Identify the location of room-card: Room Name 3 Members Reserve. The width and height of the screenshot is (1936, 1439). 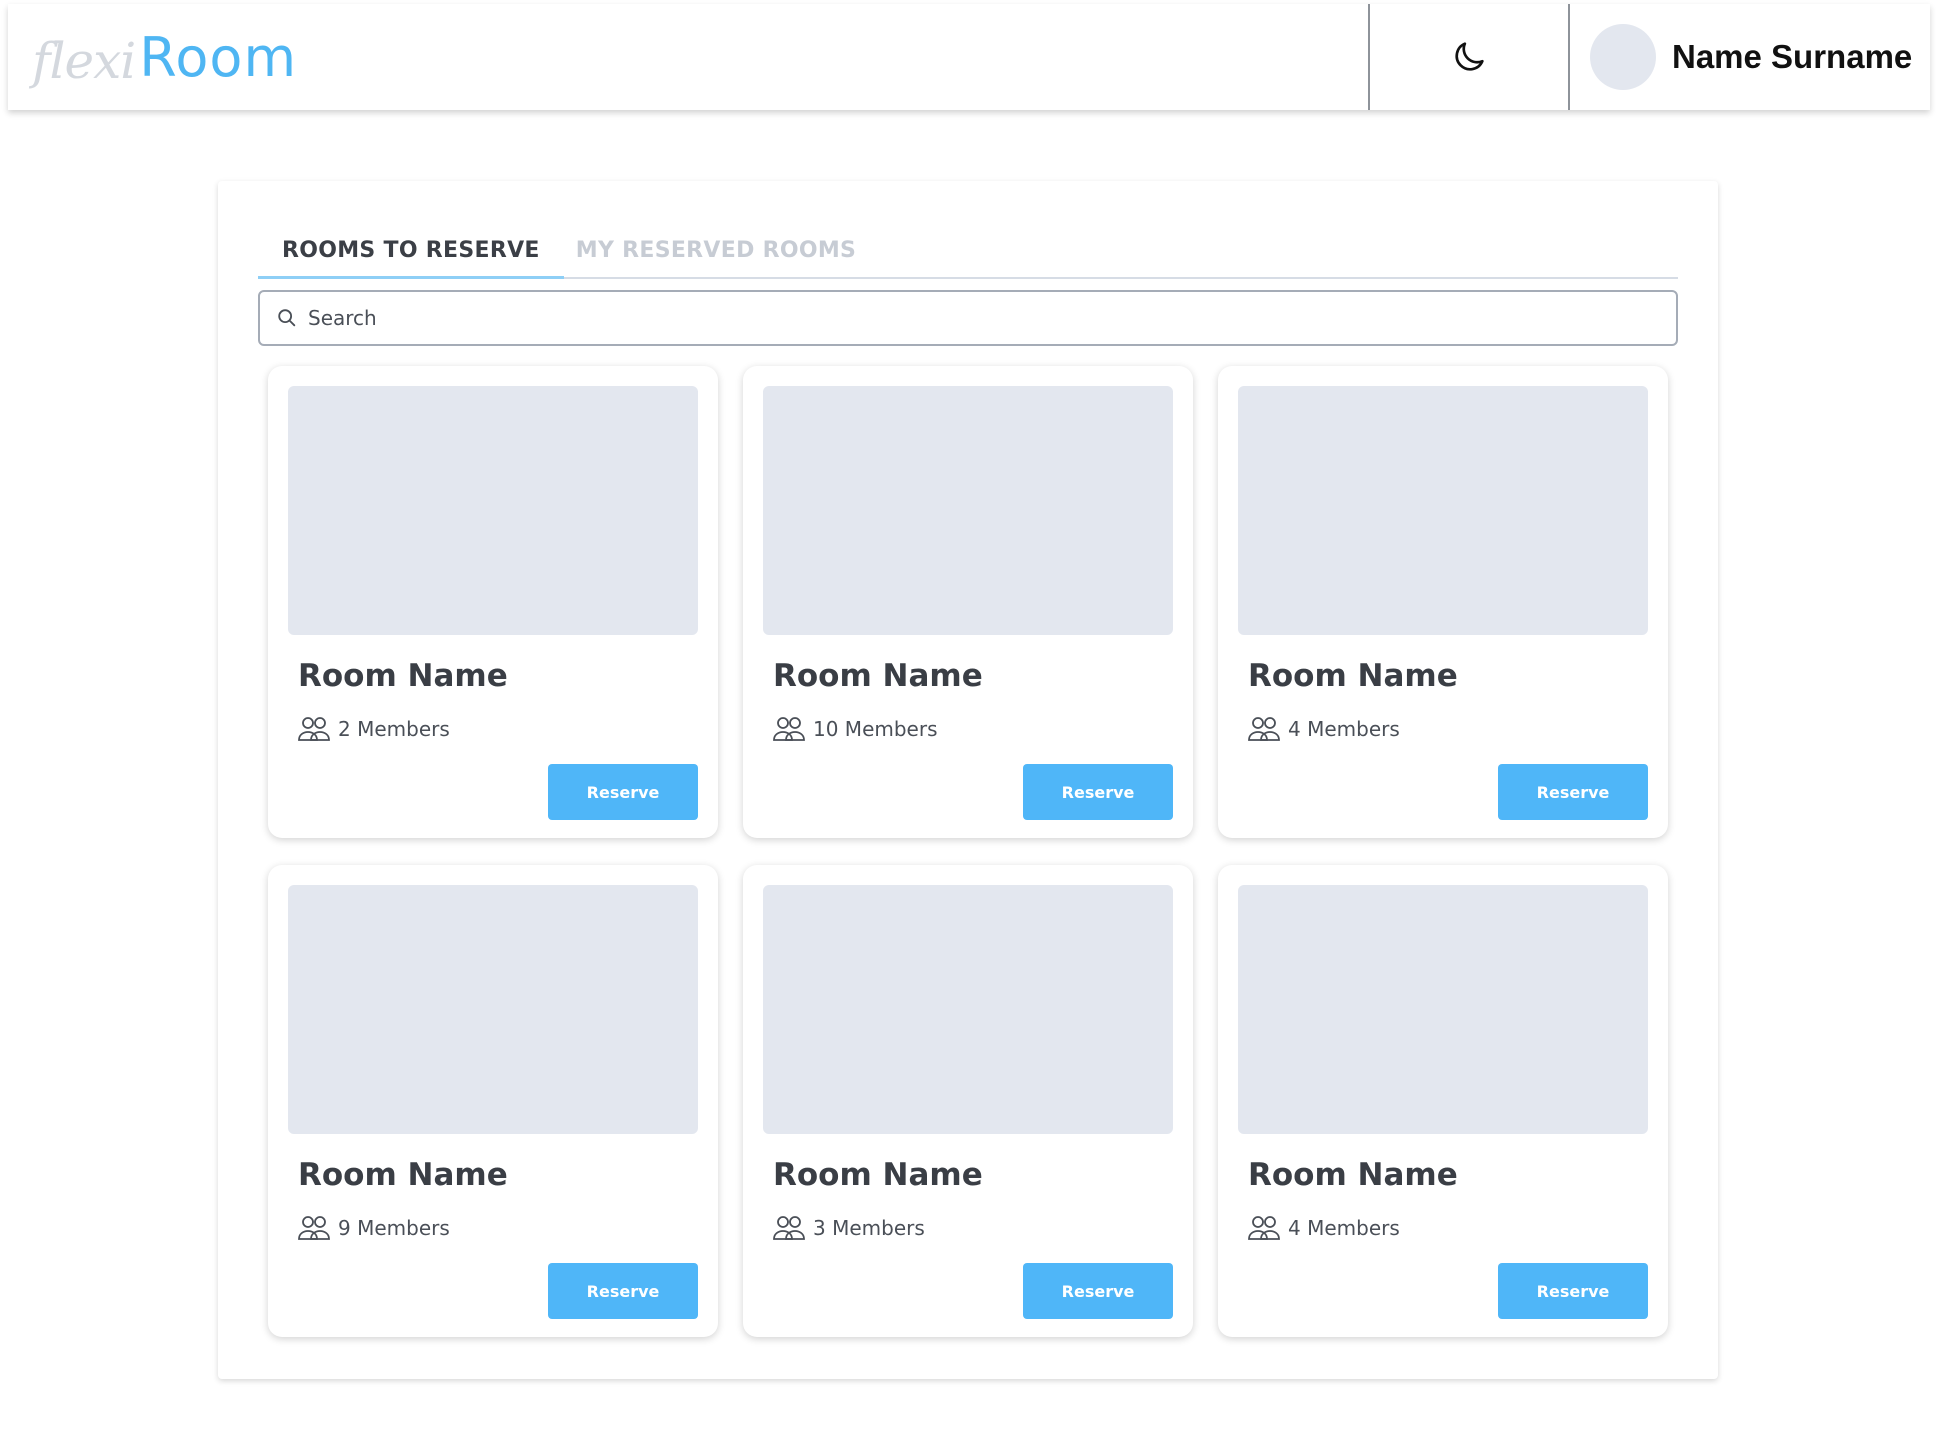
(968, 1101).